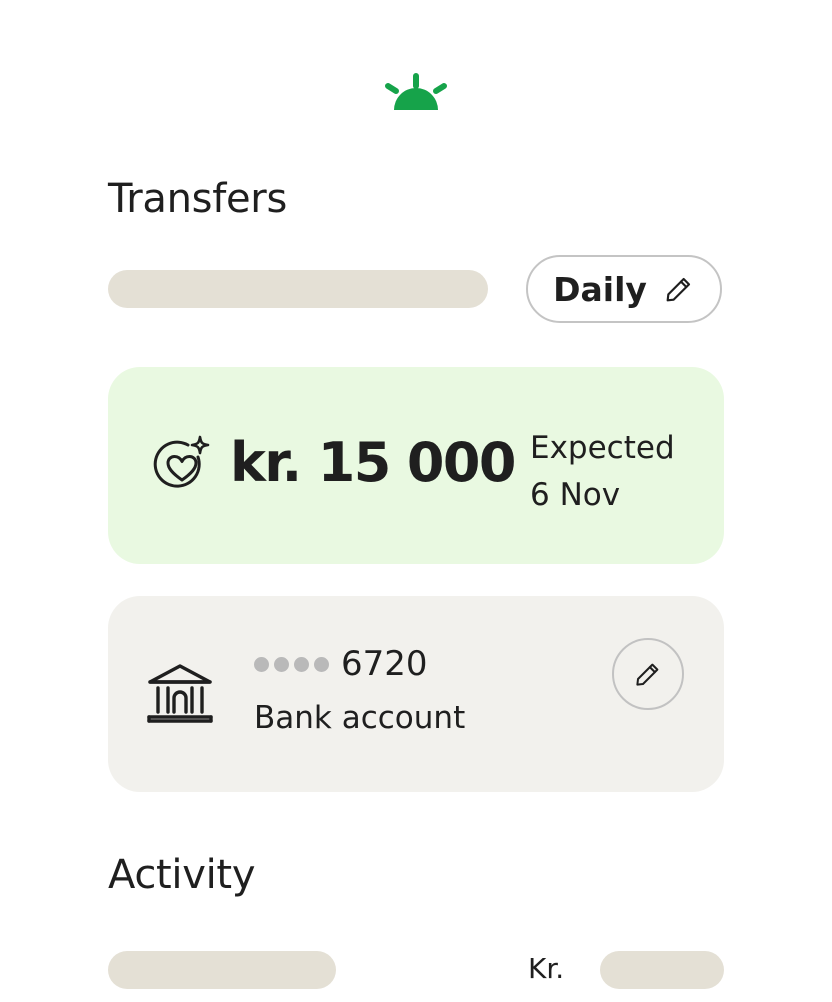 This screenshot has height=1002, width=832. What do you see at coordinates (291, 664) in the screenshot?
I see `masked-digits` at bounding box center [291, 664].